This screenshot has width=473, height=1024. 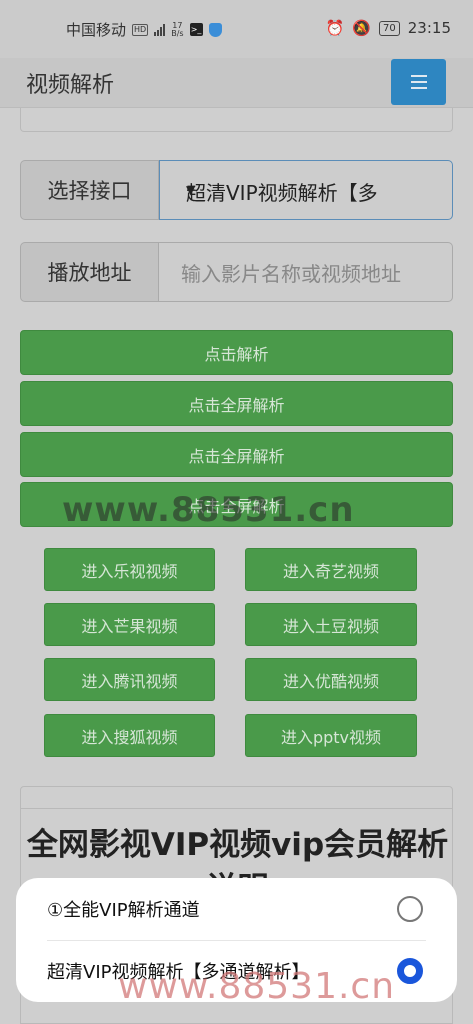 I want to click on sheet-option-label: ①全能VIP解析通道, so click(x=123, y=910).